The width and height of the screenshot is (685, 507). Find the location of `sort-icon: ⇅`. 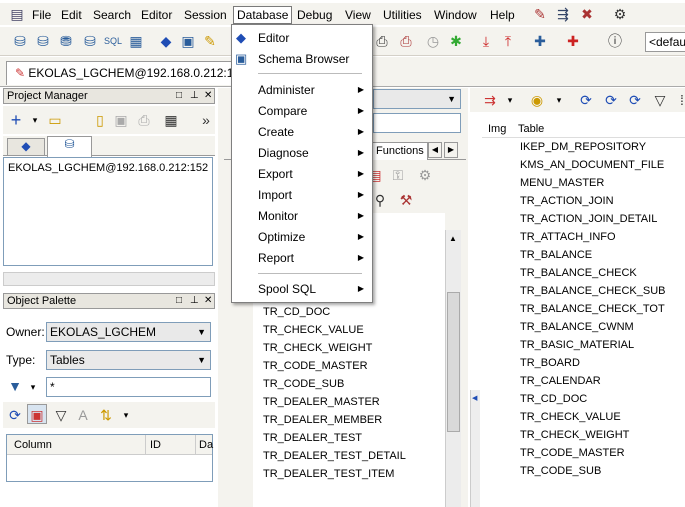

sort-icon: ⇅ is located at coordinates (106, 415).